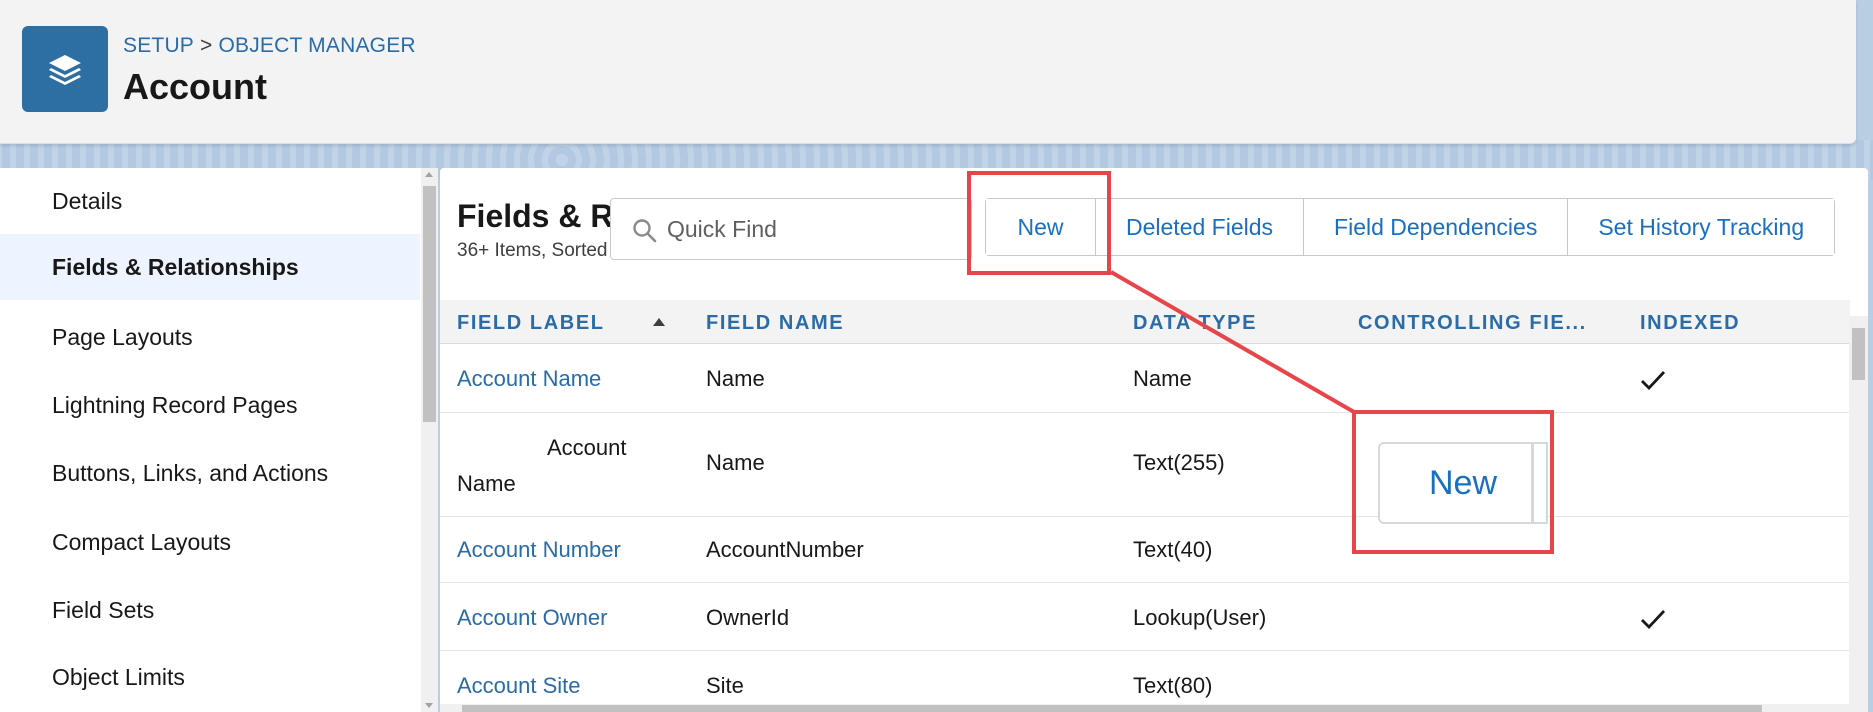 The height and width of the screenshot is (712, 1873). Describe the element at coordinates (1195, 323) in the screenshot. I see `column-header-data-type: DATA TYPE` at that location.